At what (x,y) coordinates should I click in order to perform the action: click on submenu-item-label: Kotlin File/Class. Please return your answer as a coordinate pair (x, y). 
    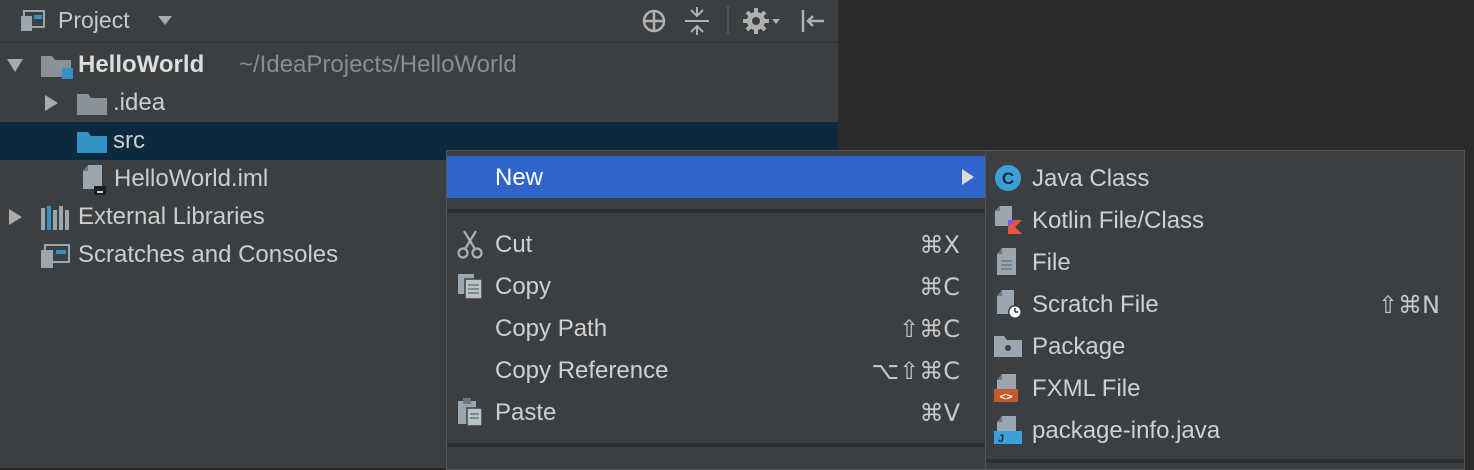
    Looking at the image, I should click on (1118, 220).